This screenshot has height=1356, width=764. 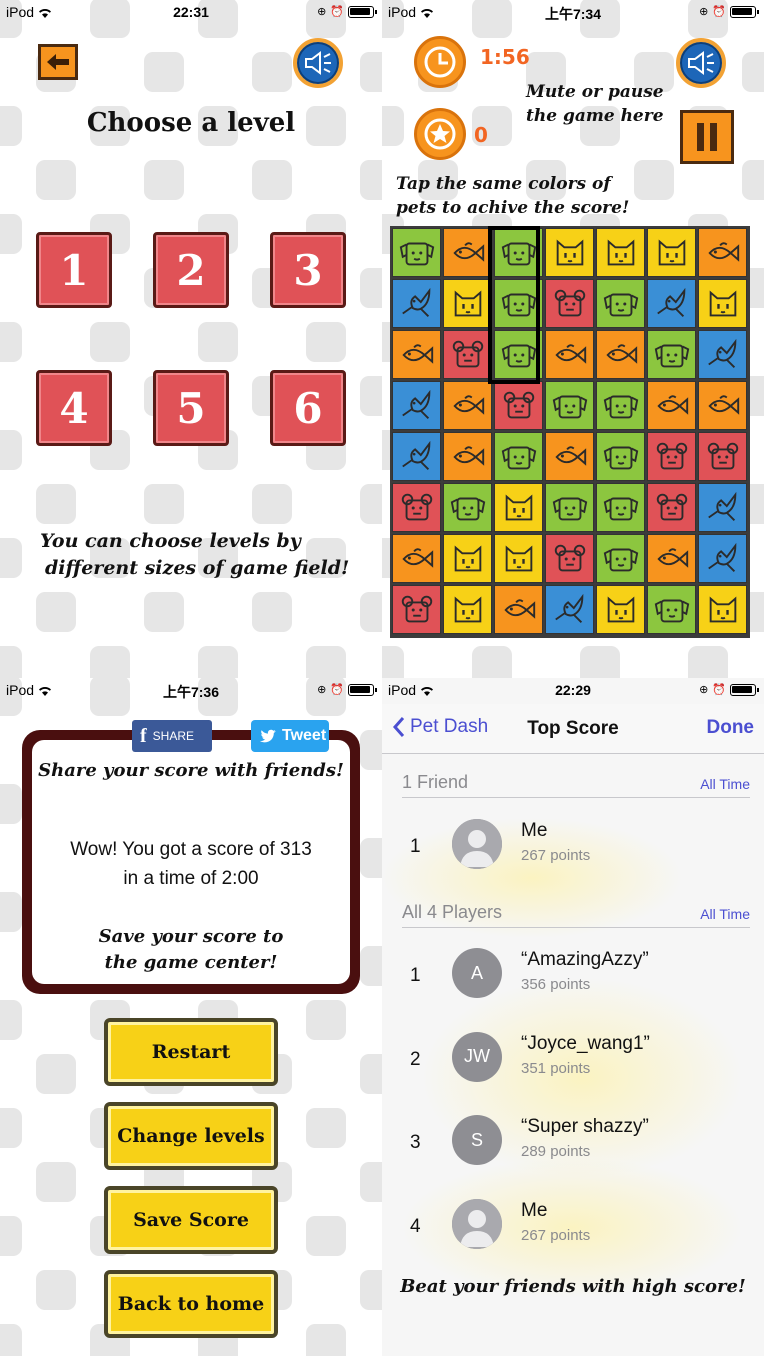 What do you see at coordinates (731, 728) in the screenshot?
I see `done-button: Done` at bounding box center [731, 728].